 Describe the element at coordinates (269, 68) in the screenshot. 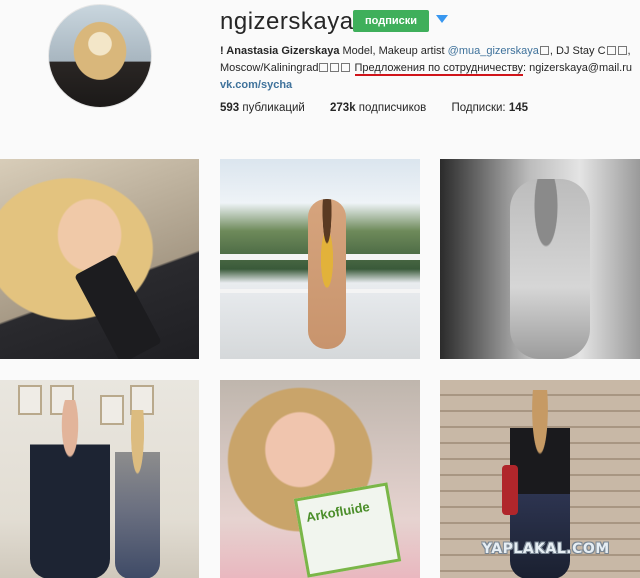

I see `bio-location: Moscow/Kaliningrad` at that location.